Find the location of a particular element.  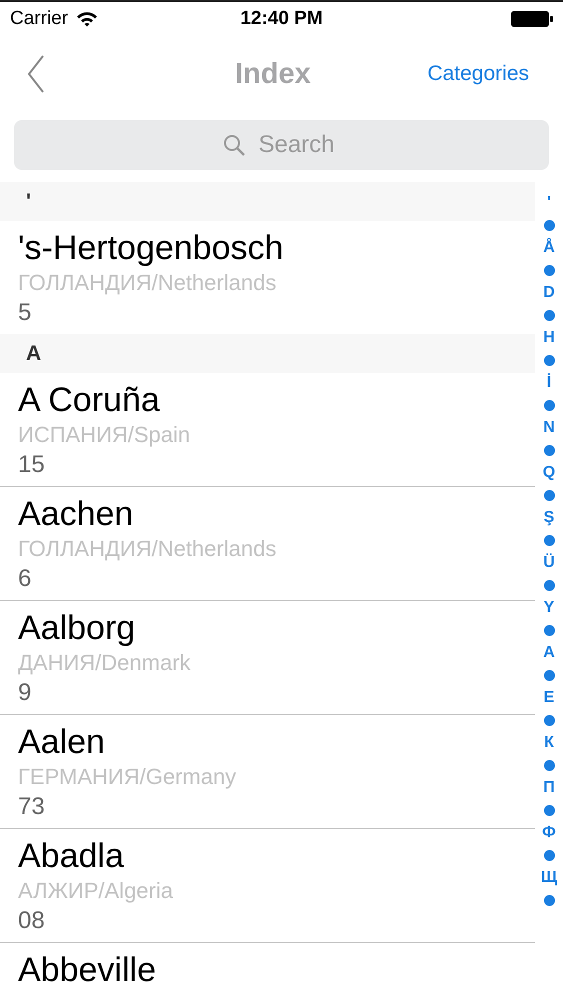

index-letter: Ü is located at coordinates (549, 563).